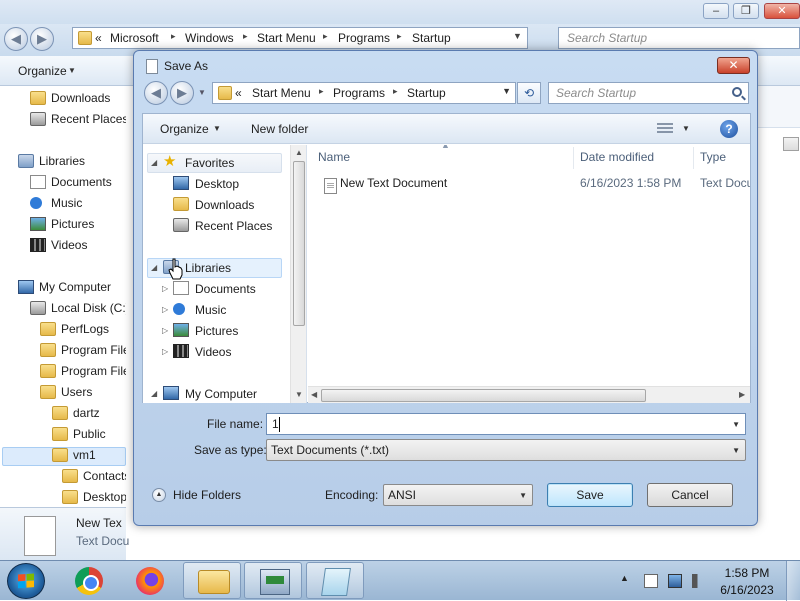 The width and height of the screenshot is (800, 601). I want to click on tree-item: Users, so click(83, 392).